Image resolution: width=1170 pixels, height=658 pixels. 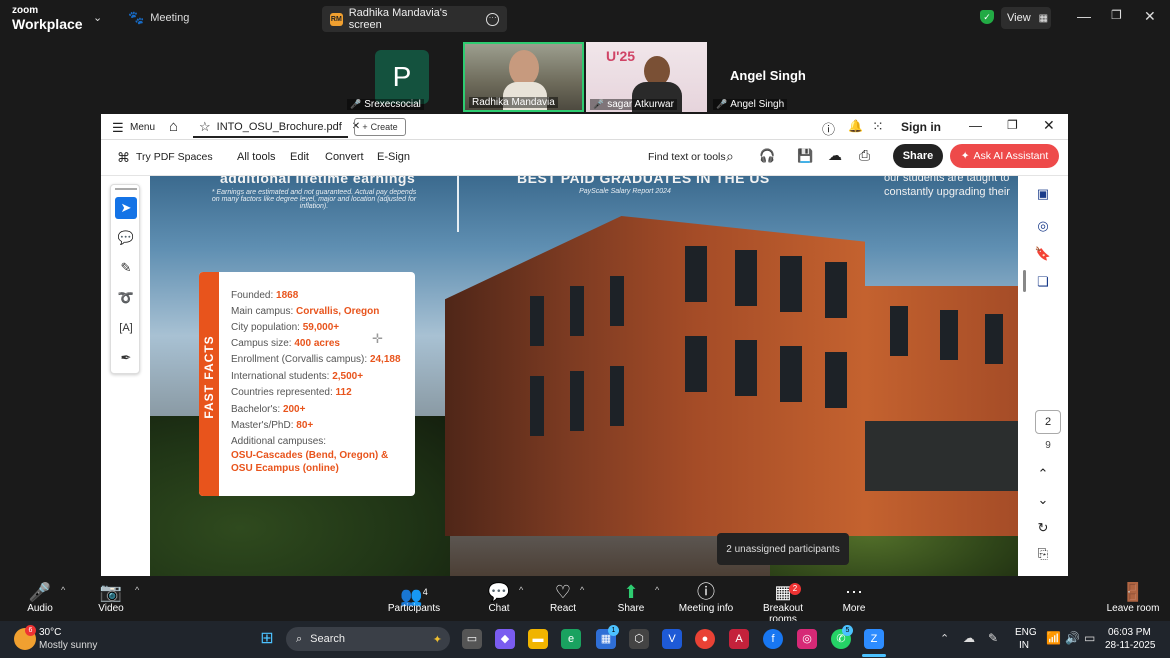 What do you see at coordinates (582, 590) in the screenshot?
I see `react-options-caret: ^` at bounding box center [582, 590].